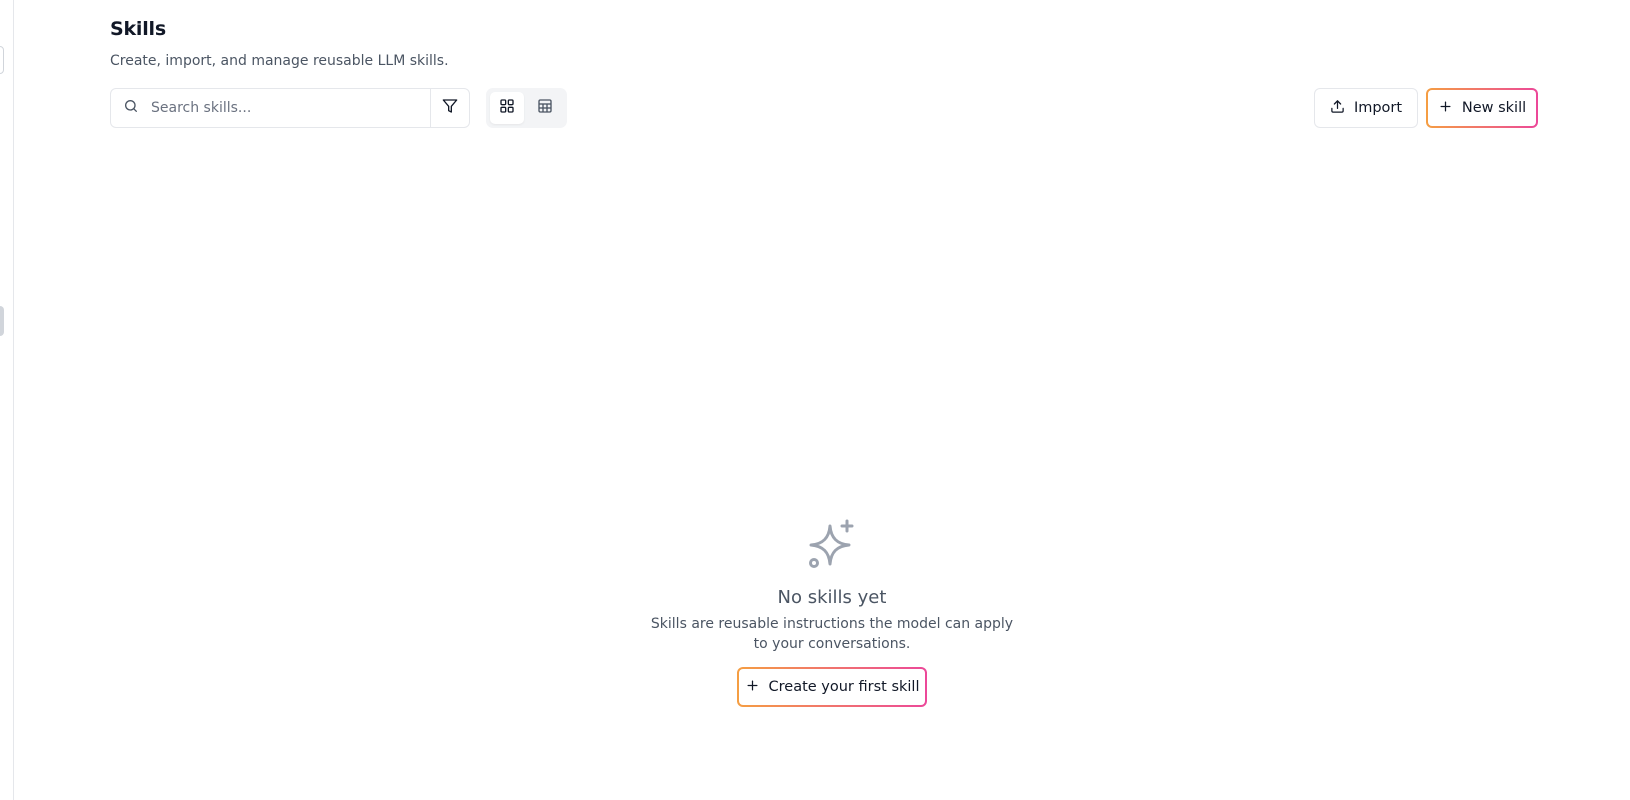  Describe the element at coordinates (526, 108) in the screenshot. I see `view-mode-toggle` at that location.